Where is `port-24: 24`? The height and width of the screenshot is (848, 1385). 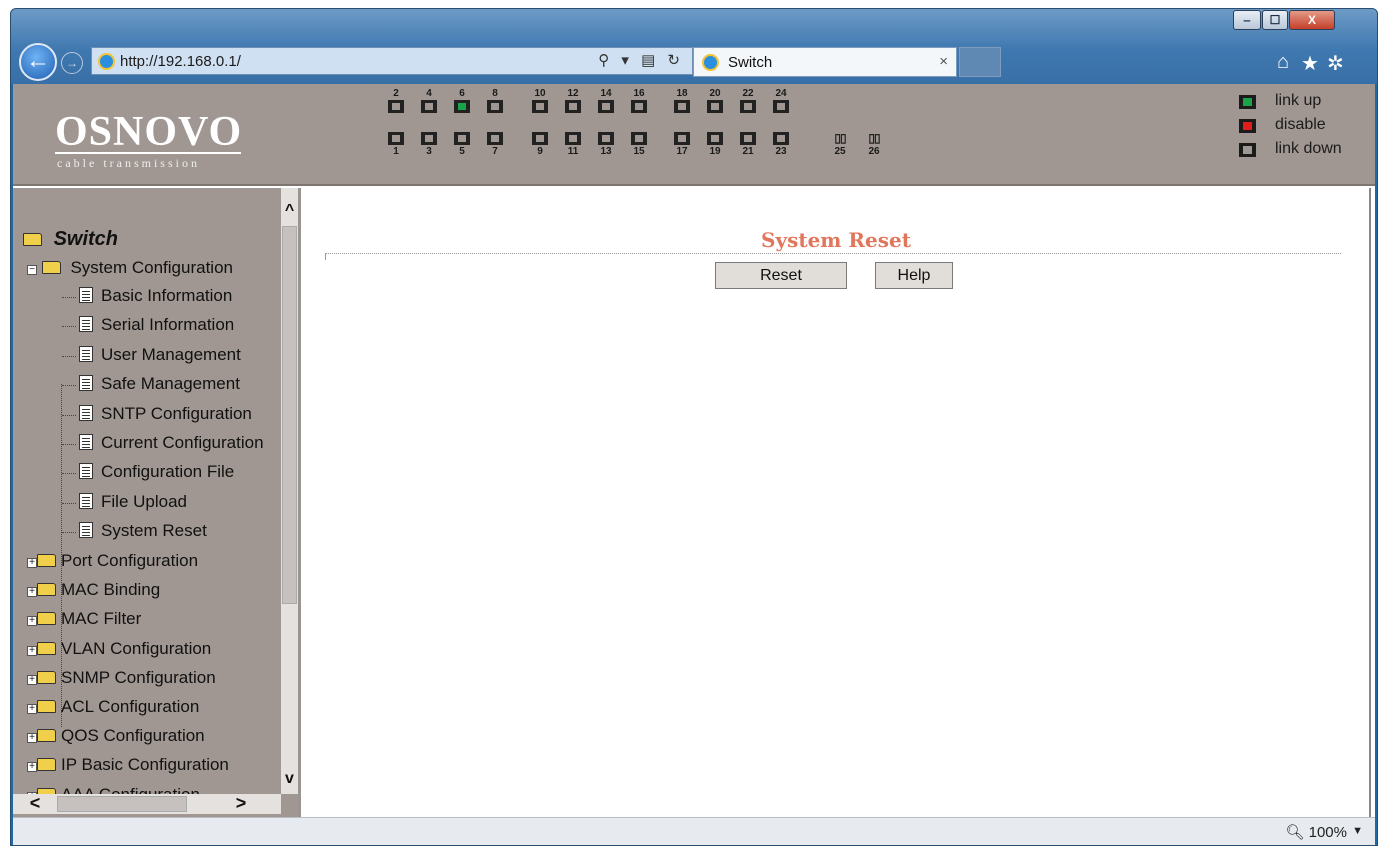 port-24: 24 is located at coordinates (781, 101).